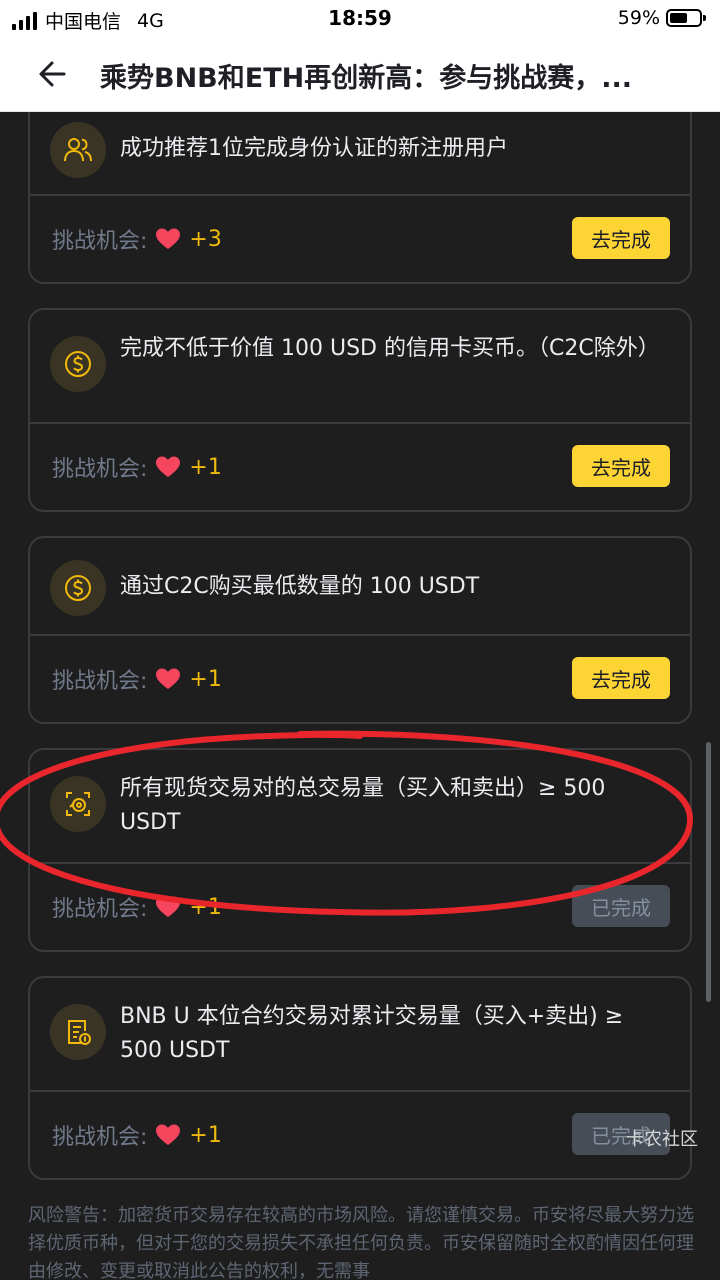 Image resolution: width=720 pixels, height=1280 pixels. I want to click on task-description: 完成不低于价值 100 USD 的信用卡买币。（C2C除外）, so click(390, 348).